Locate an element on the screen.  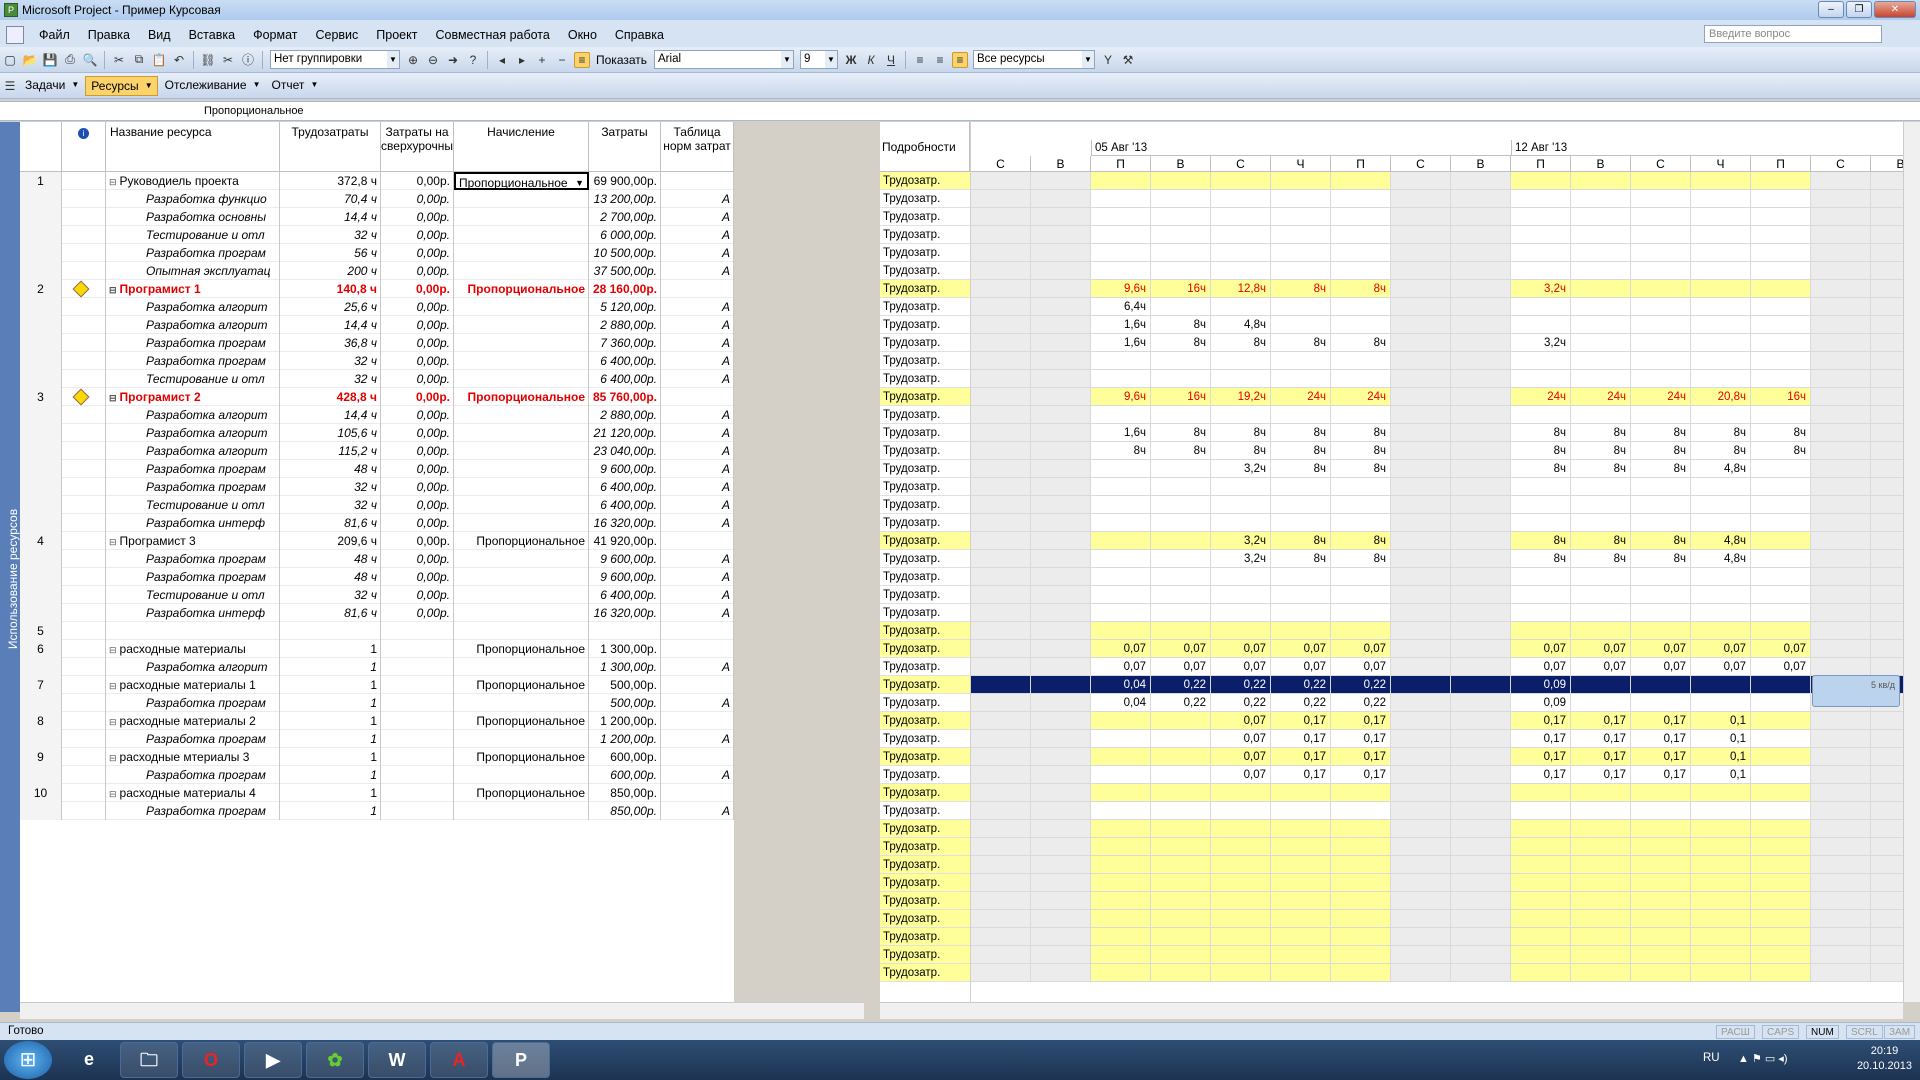
resource-name: Разработка функцио is located at coordinates (193, 199).